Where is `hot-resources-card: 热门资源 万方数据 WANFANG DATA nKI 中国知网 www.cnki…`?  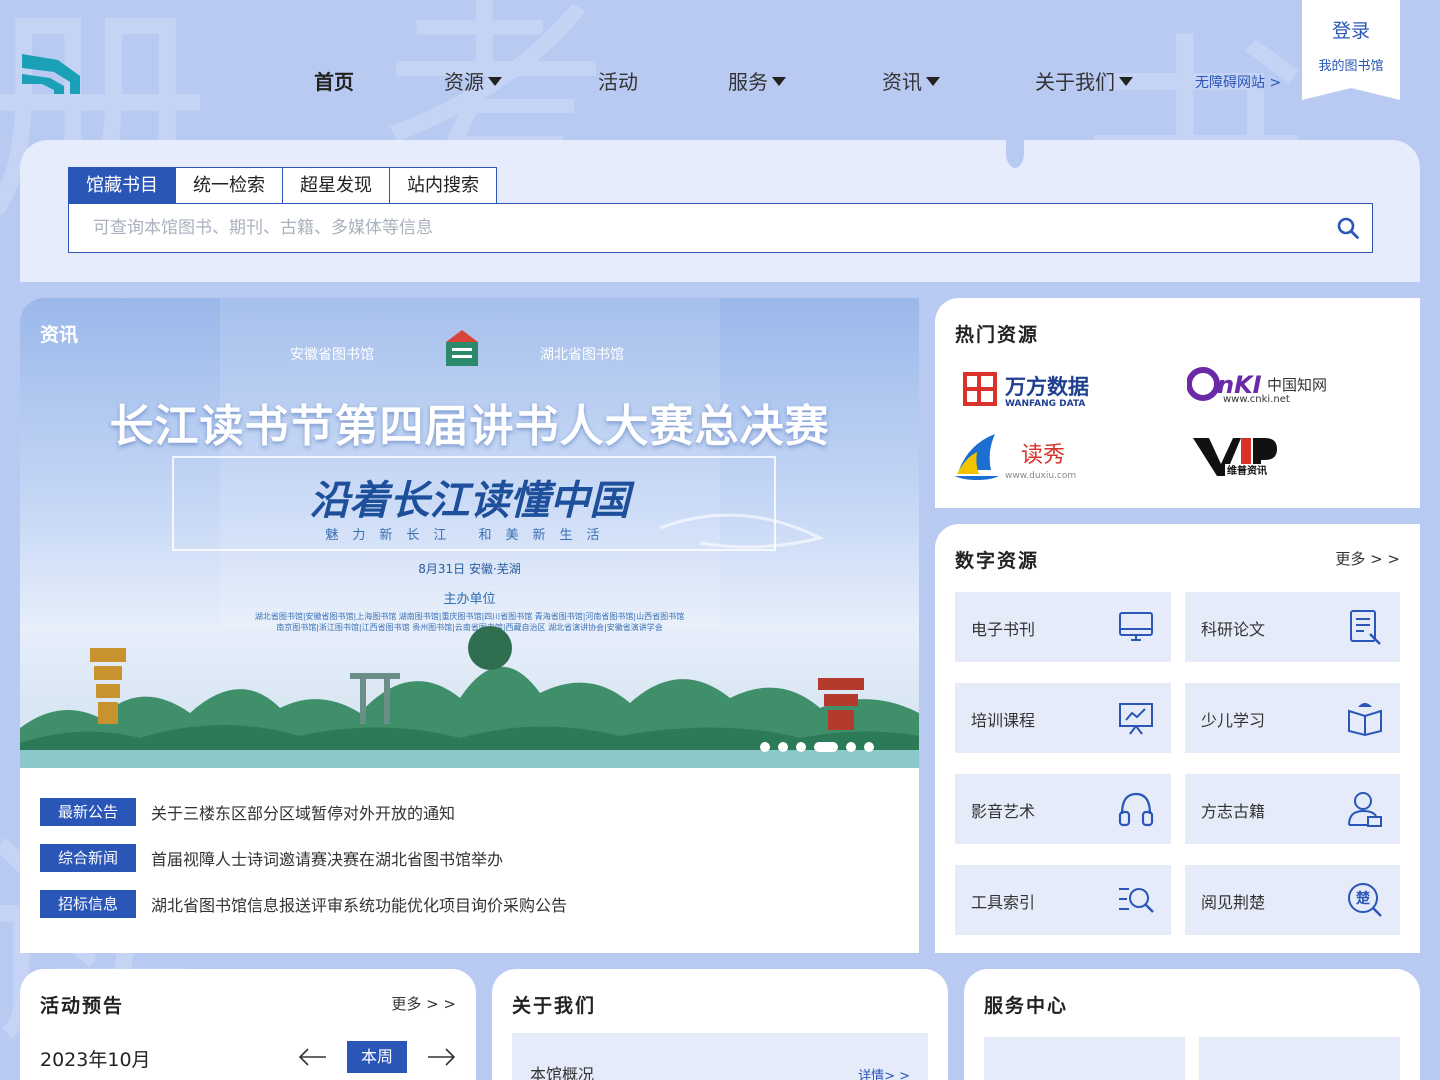 hot-resources-card: 热门资源 万方数据 WANFANG DATA nKI 中国知网 www.cnki… is located at coordinates (1177, 403).